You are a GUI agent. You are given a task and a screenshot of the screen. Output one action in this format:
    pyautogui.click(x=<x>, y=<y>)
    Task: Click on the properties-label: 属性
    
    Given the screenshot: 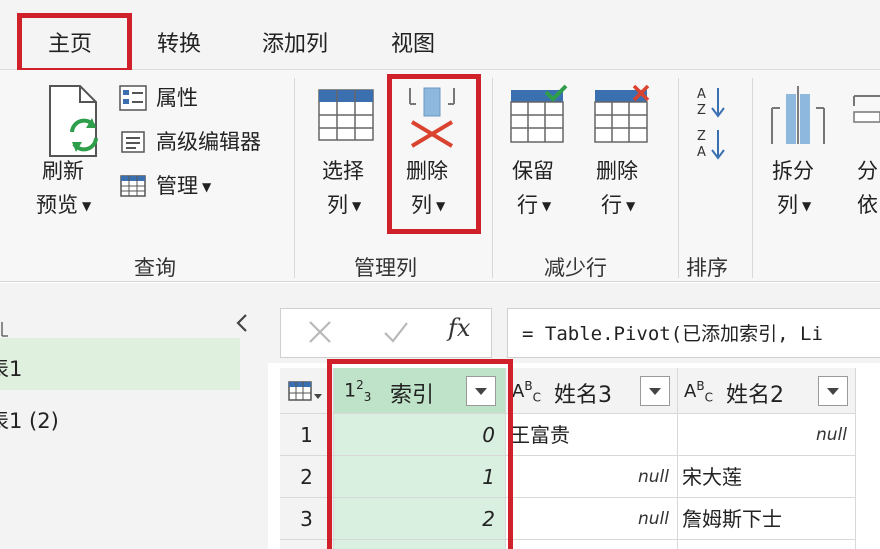 What is the action you would take?
    pyautogui.click(x=177, y=98)
    